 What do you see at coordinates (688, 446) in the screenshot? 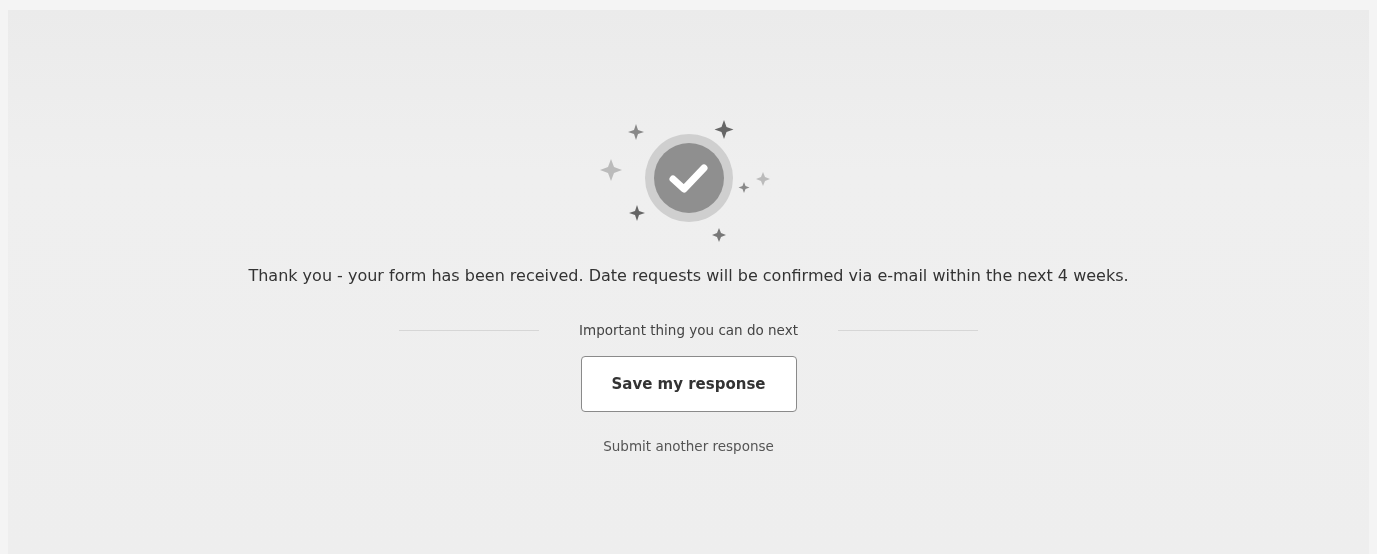
I see `submit-another-link: Submit another response` at bounding box center [688, 446].